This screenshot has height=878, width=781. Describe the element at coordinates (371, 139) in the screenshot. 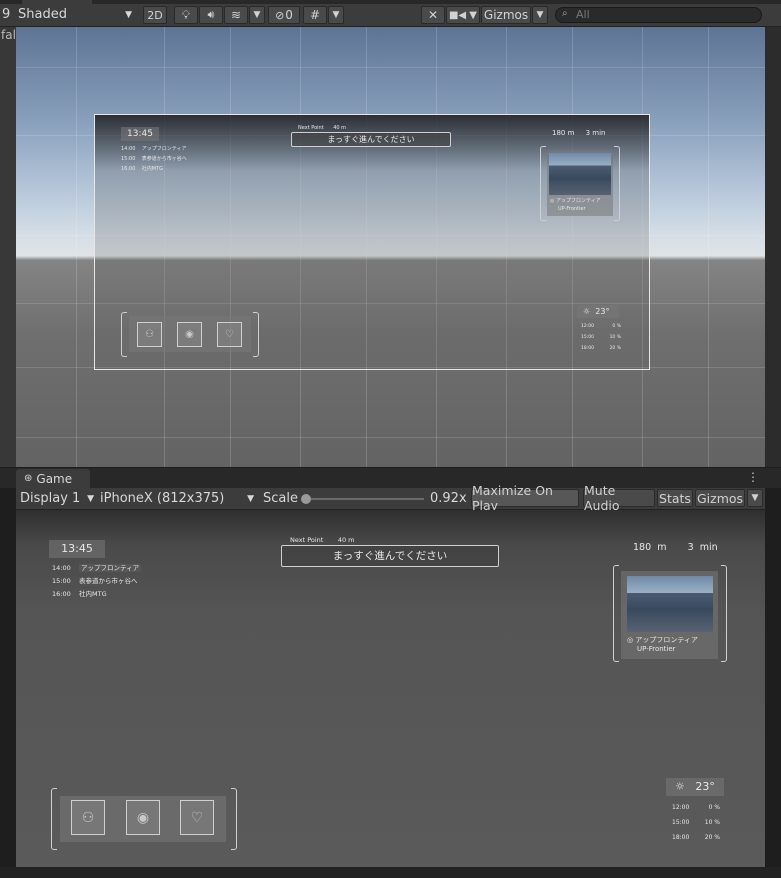

I see `scene-instruction-box: まっすぐ進んでください` at that location.